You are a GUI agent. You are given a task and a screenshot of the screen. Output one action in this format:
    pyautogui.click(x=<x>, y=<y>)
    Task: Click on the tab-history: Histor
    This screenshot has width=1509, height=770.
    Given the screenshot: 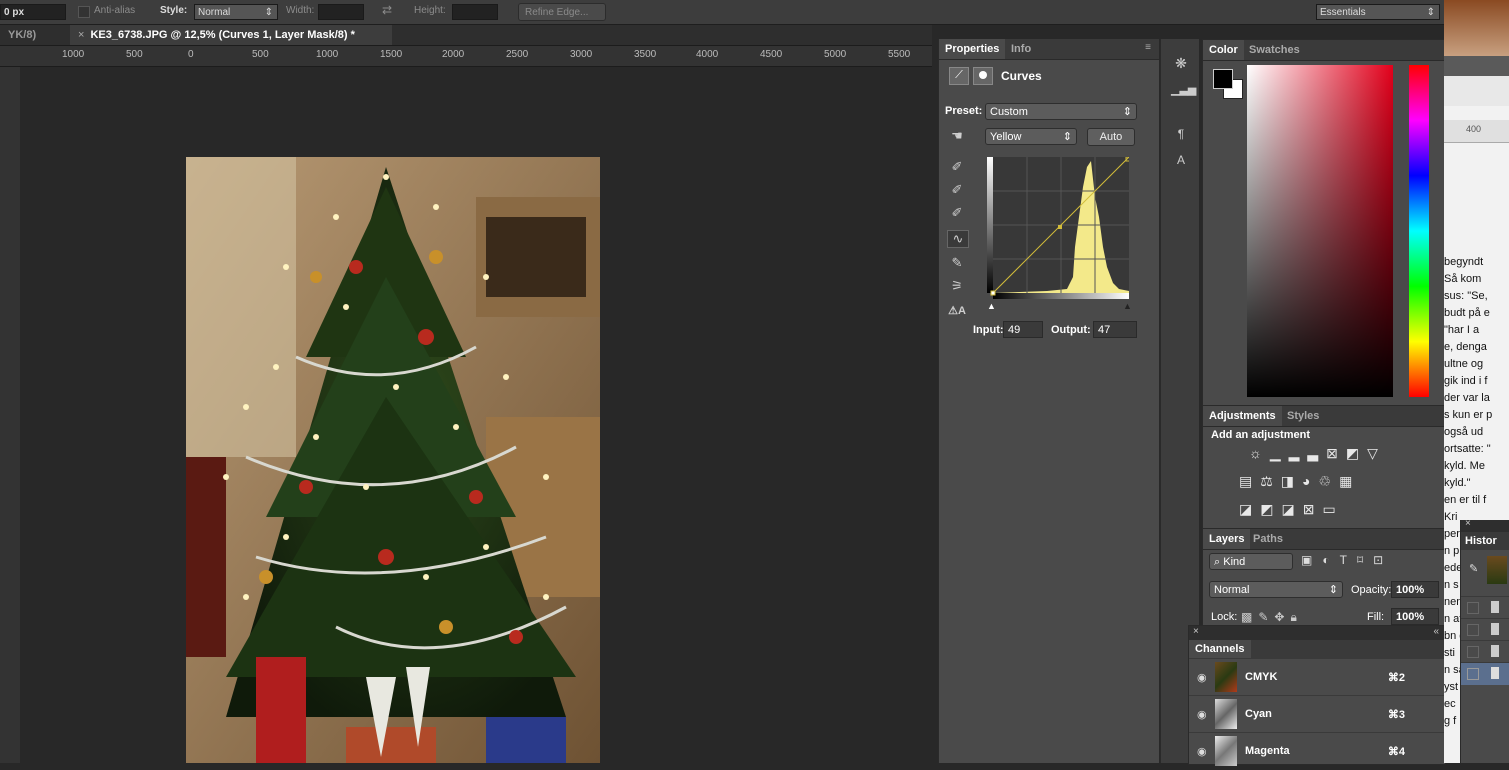 What is the action you would take?
    pyautogui.click(x=1481, y=541)
    